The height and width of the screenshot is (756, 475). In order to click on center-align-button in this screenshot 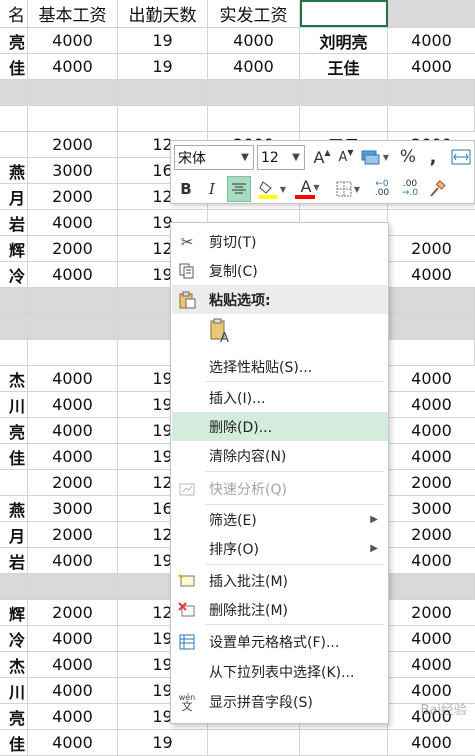, I will do `click(239, 189)`.